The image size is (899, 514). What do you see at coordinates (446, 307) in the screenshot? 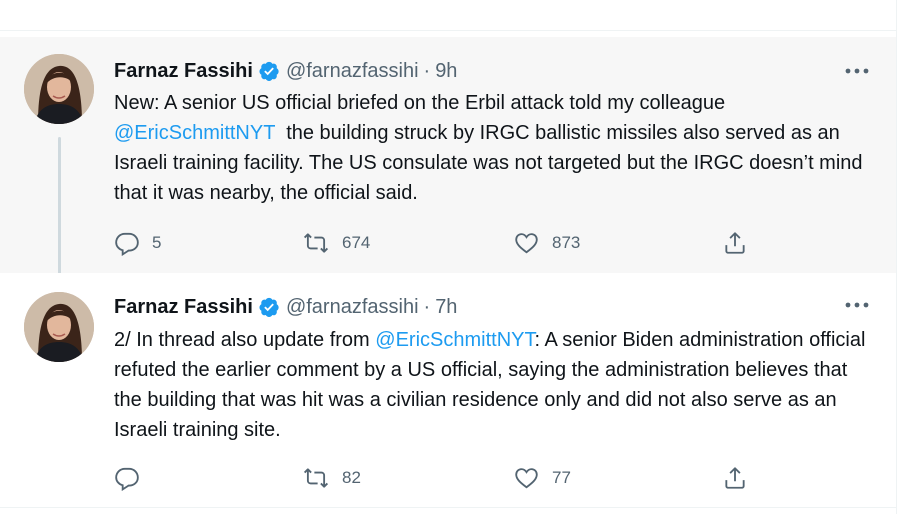
I see `tweet-timestamp: 7h` at bounding box center [446, 307].